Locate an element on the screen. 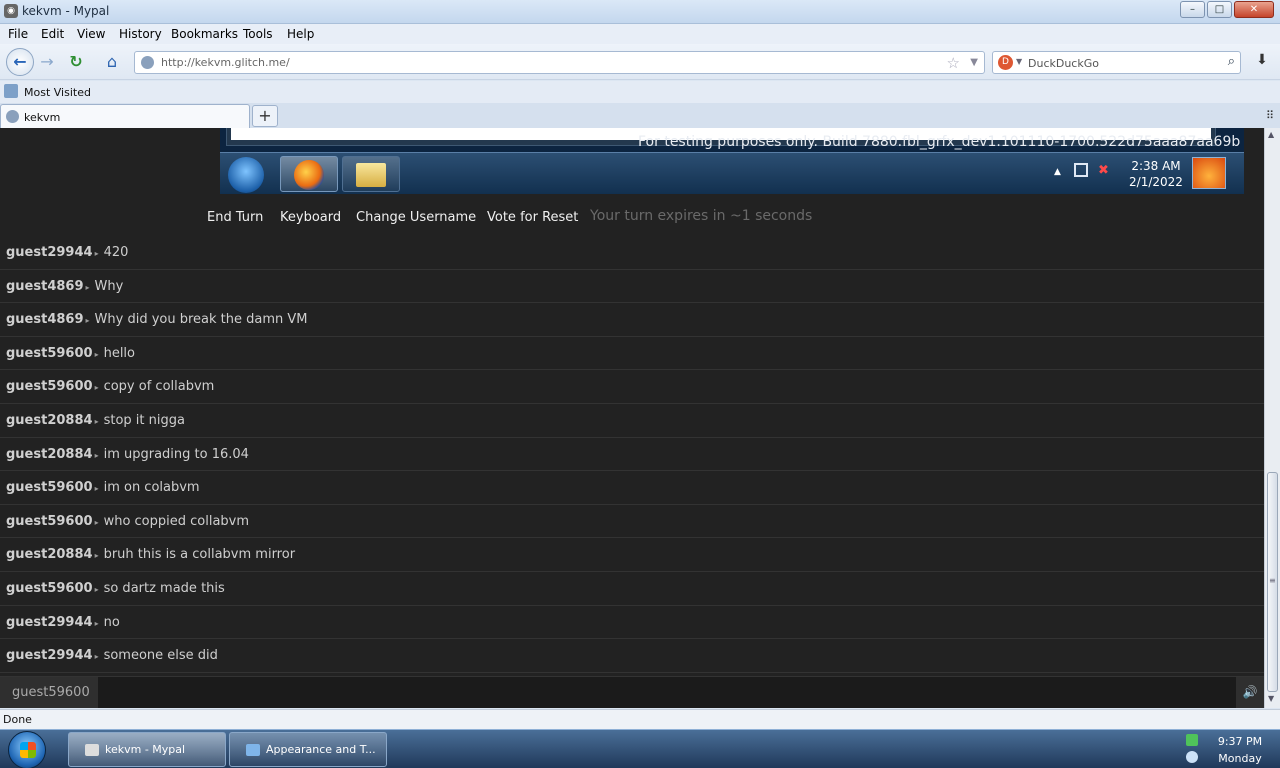 The width and height of the screenshot is (1280, 768). chat-input-row: guest59600 🔊 is located at coordinates (632, 692).